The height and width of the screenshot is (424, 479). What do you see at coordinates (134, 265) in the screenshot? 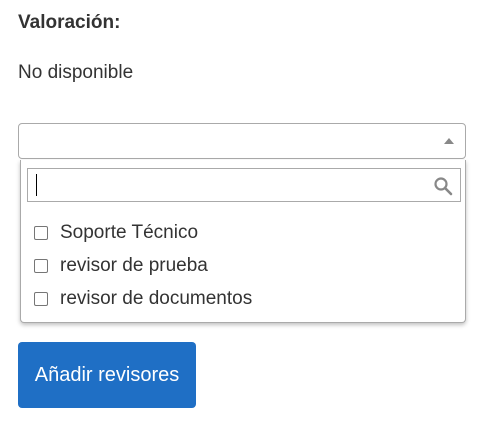
I see `option-label: revisor de prueba` at bounding box center [134, 265].